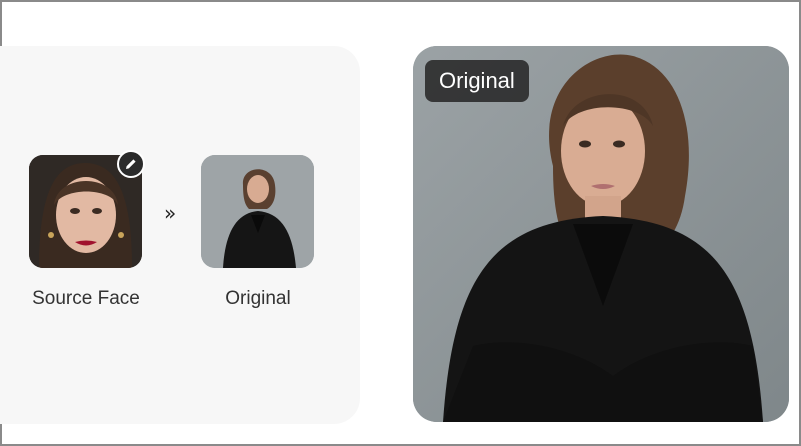  I want to click on original-badge: Original, so click(477, 81).